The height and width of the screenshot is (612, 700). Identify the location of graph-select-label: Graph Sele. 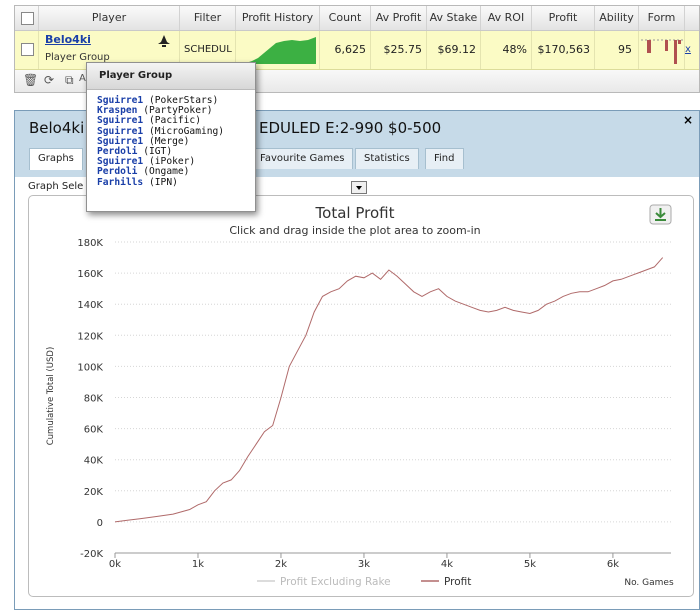
(56, 186).